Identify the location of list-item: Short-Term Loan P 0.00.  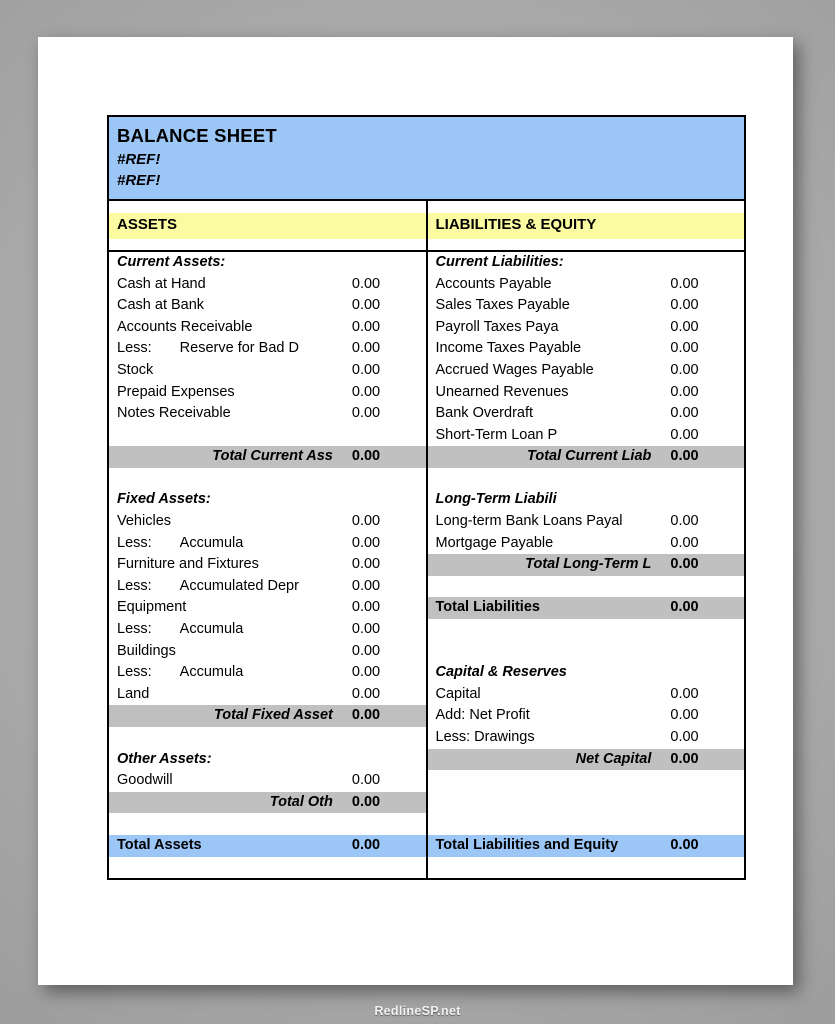
(586, 436).